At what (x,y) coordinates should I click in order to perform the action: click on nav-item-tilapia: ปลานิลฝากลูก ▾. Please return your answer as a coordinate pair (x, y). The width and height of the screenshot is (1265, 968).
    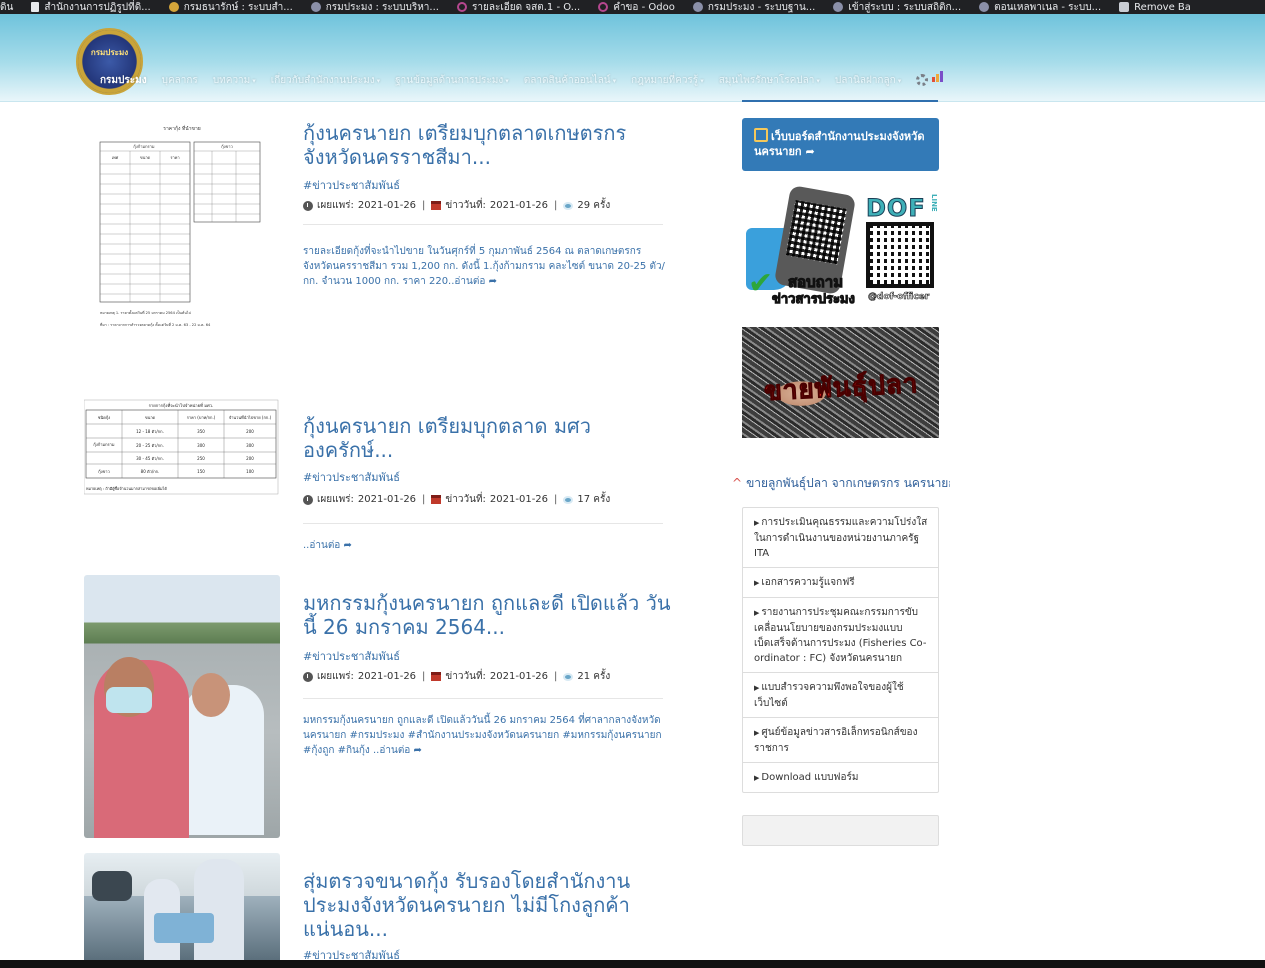
    Looking at the image, I should click on (868, 80).